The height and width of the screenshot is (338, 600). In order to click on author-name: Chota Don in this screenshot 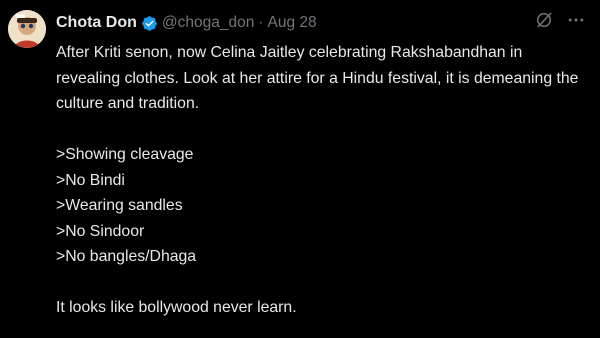, I will do `click(96, 23)`.